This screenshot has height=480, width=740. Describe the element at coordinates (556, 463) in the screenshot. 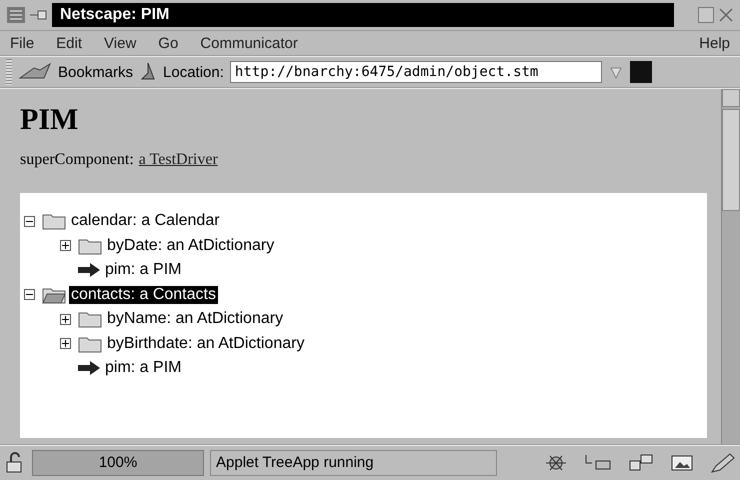

I see `bug-icon` at that location.